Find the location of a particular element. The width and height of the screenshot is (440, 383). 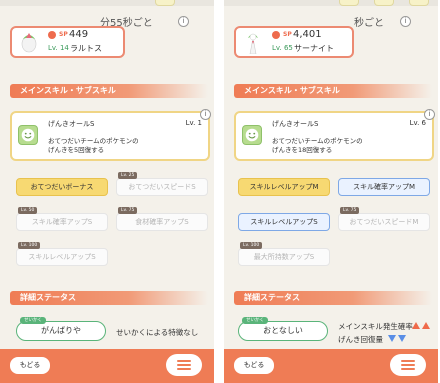

nature-down-text: げんき回復量 is located at coordinates (360, 339).